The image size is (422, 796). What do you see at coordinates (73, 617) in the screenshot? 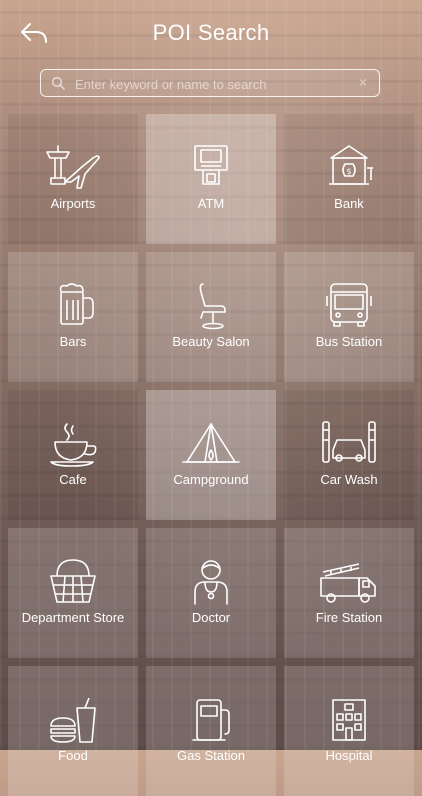
I see `category-label: Department Store` at bounding box center [73, 617].